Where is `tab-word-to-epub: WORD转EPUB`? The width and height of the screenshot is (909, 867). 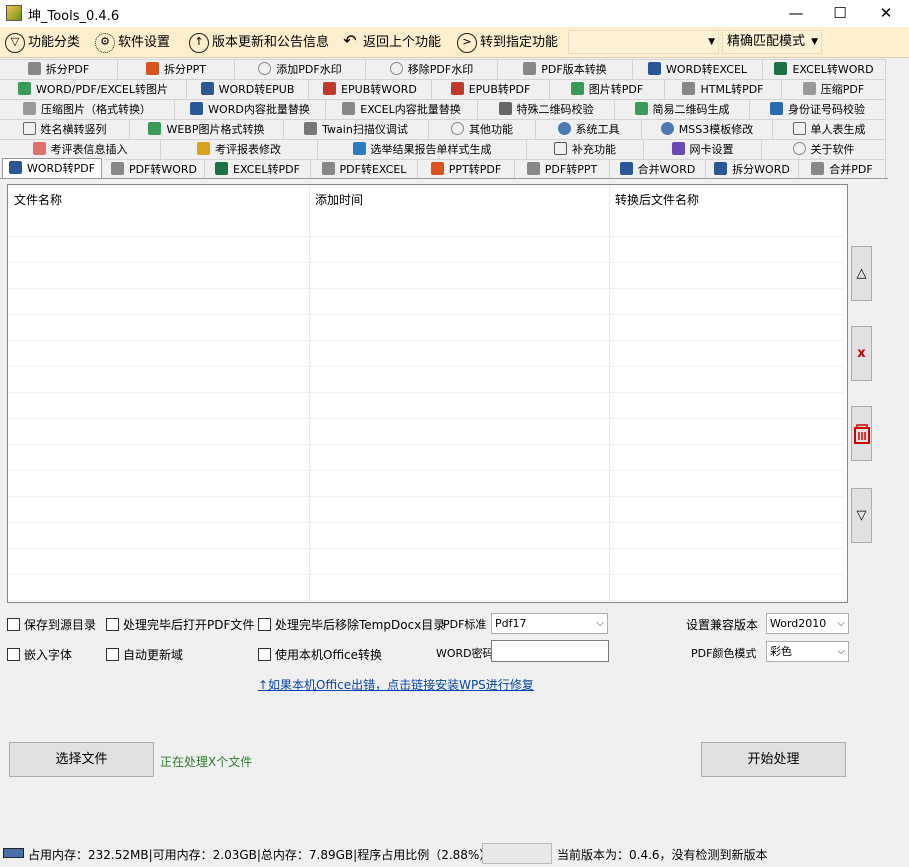 tab-word-to-epub: WORD转EPUB is located at coordinates (248, 89).